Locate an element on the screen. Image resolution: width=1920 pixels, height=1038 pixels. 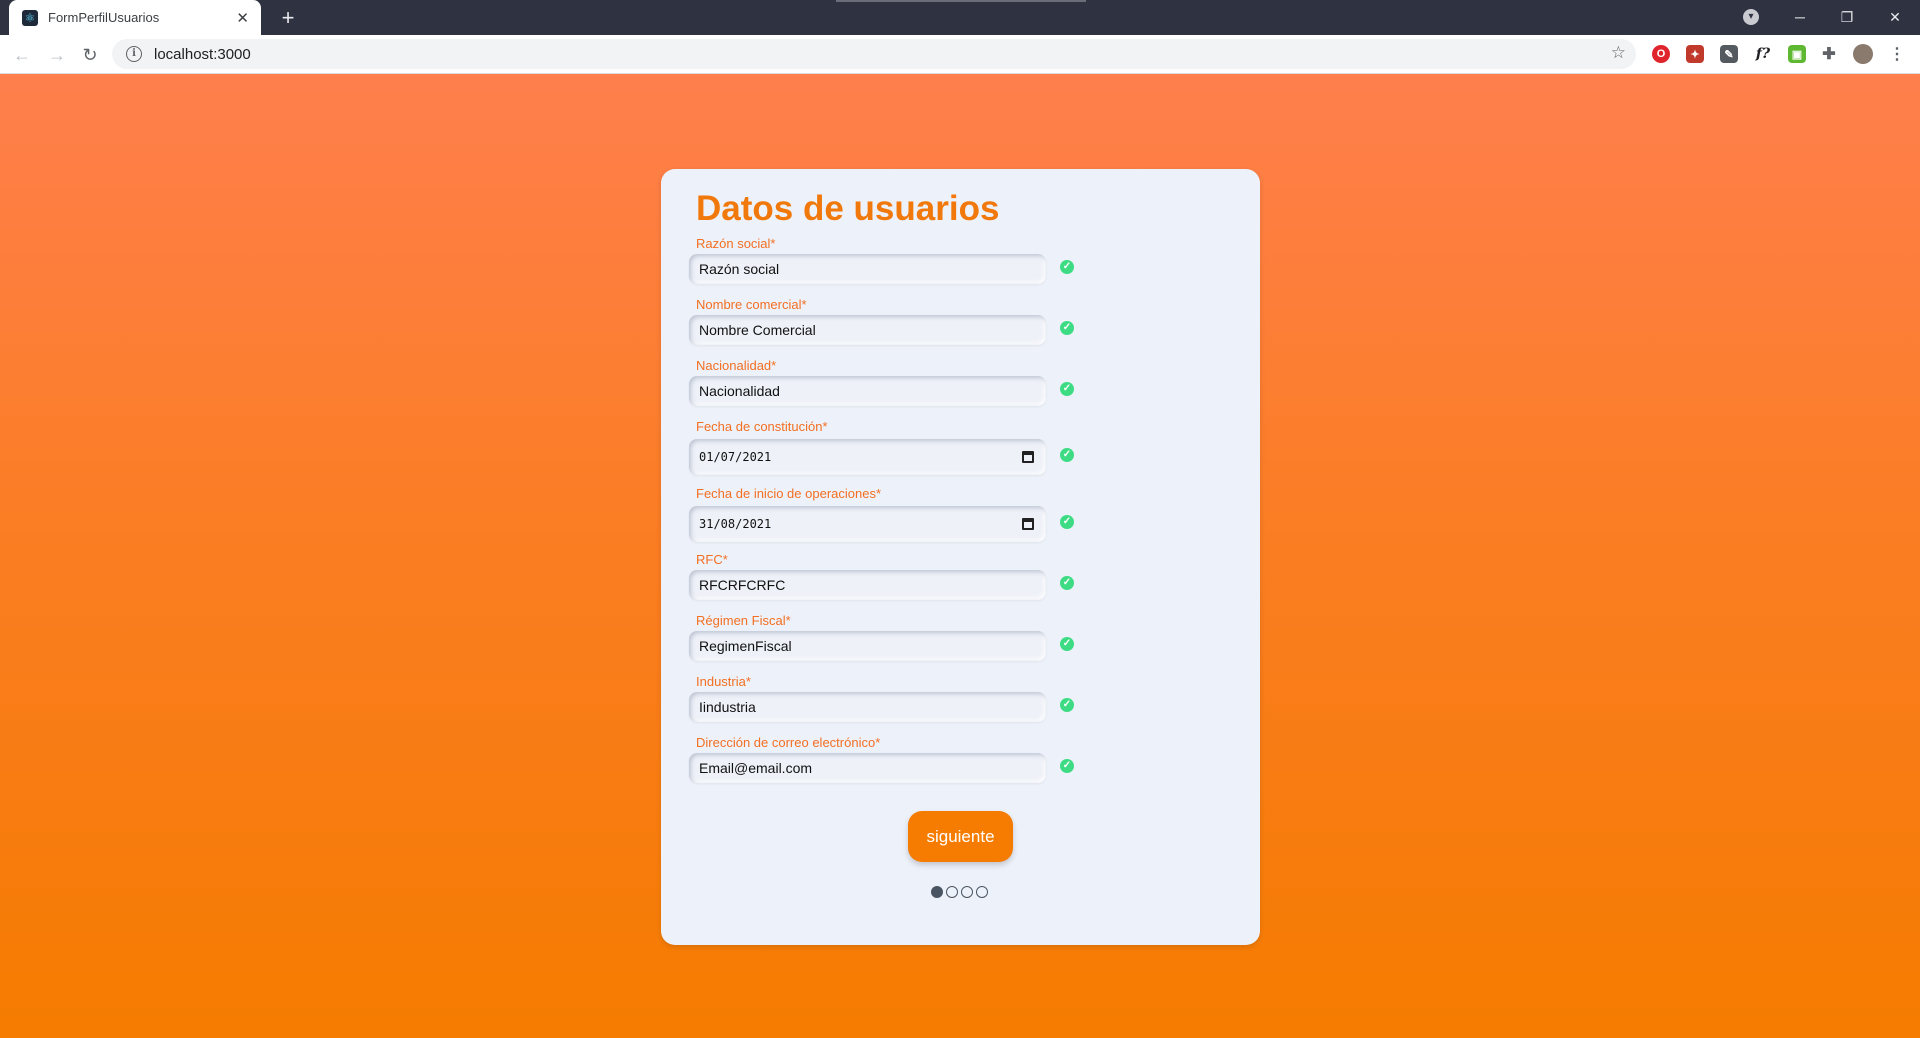
tab-search-icon: ▾ is located at coordinates (1751, 17).